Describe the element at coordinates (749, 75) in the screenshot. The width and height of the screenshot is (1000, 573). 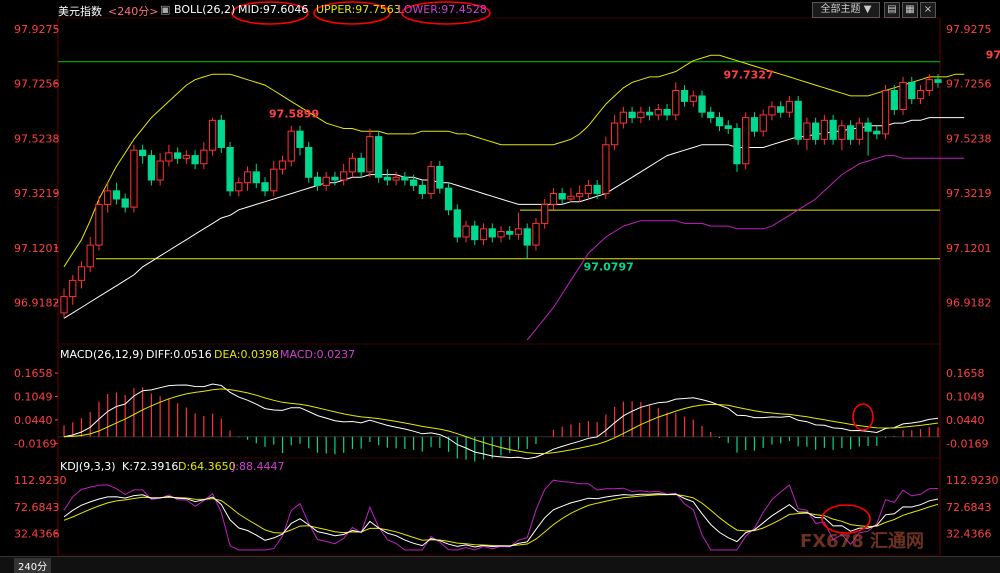
I see `price-annotation-2: 97.7327` at that location.